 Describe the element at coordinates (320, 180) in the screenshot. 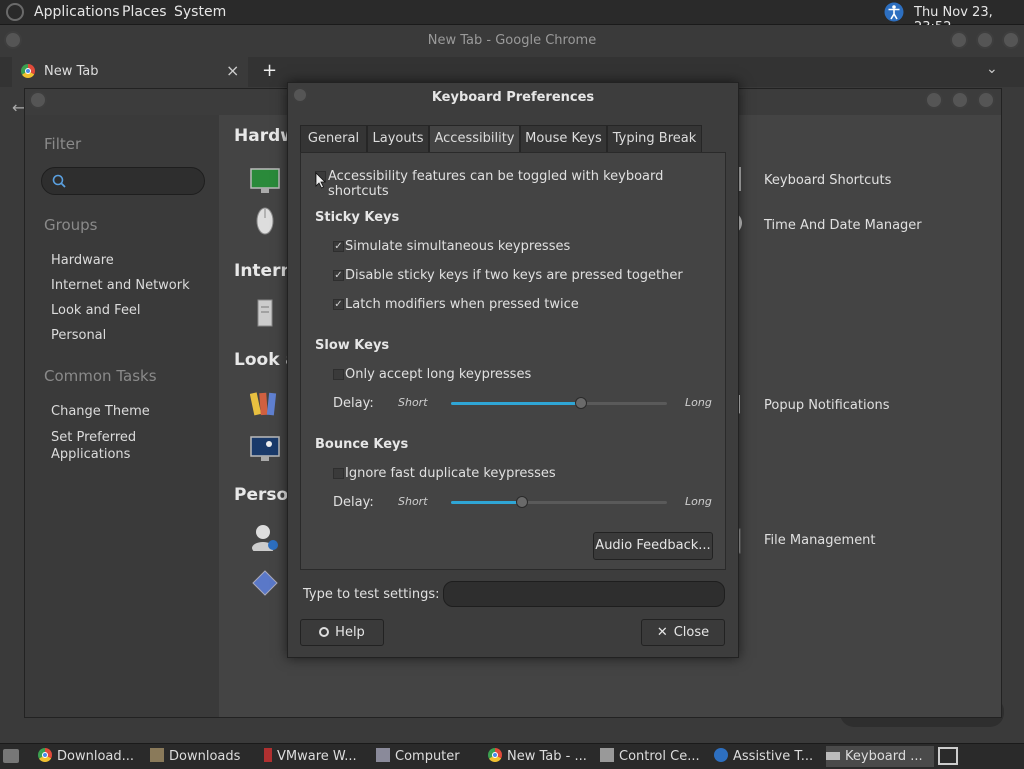

I see `mouse-cursor-icon` at that location.